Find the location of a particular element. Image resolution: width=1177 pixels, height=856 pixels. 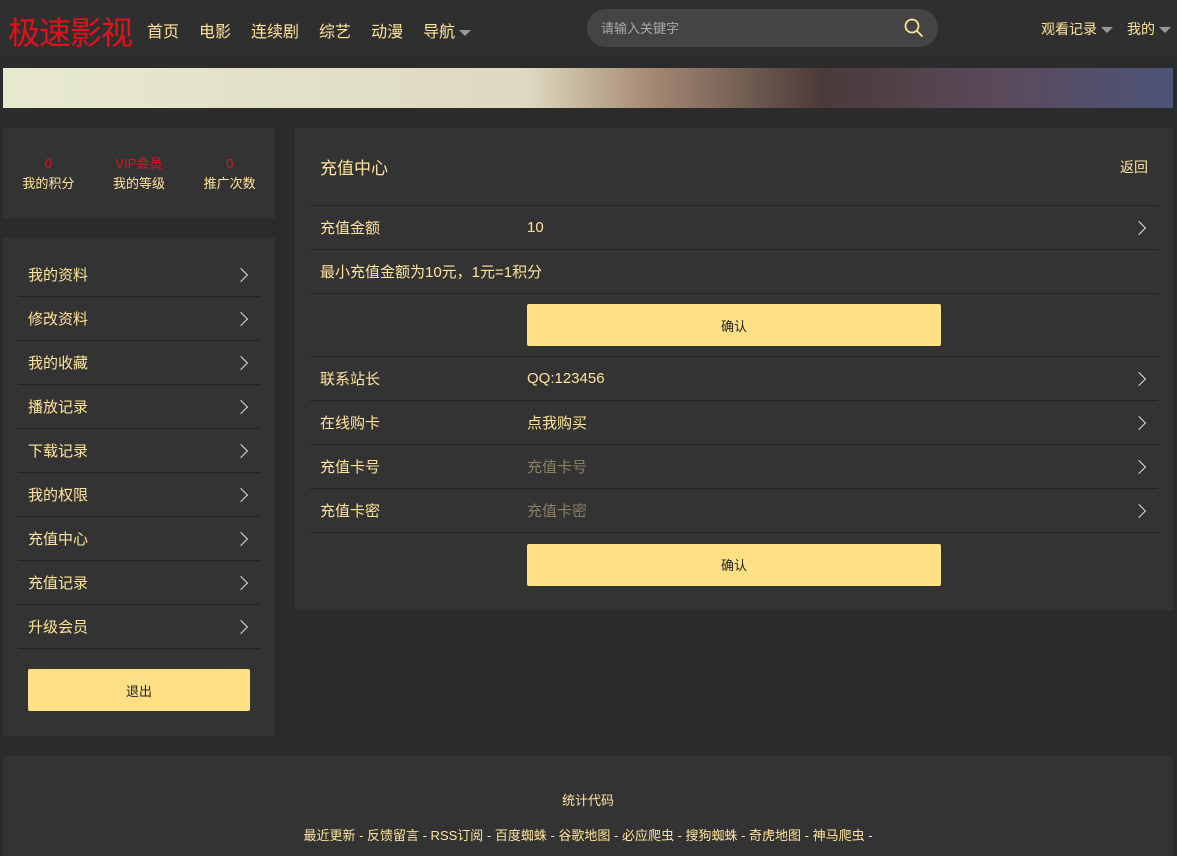

menu-item: 播放记录 is located at coordinates (139, 407).